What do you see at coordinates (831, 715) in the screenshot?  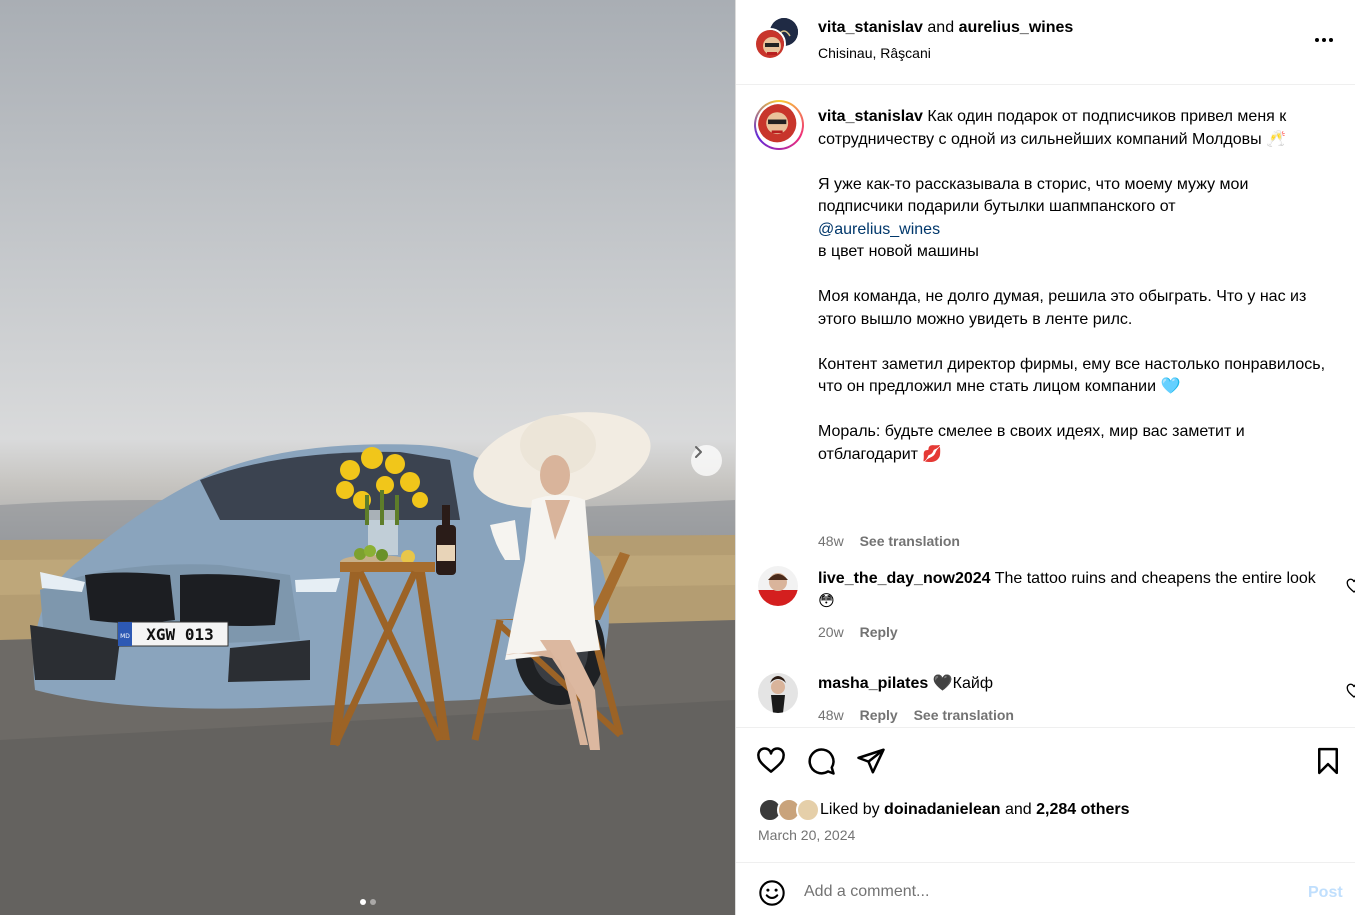 I see `comment-time: 48w` at bounding box center [831, 715].